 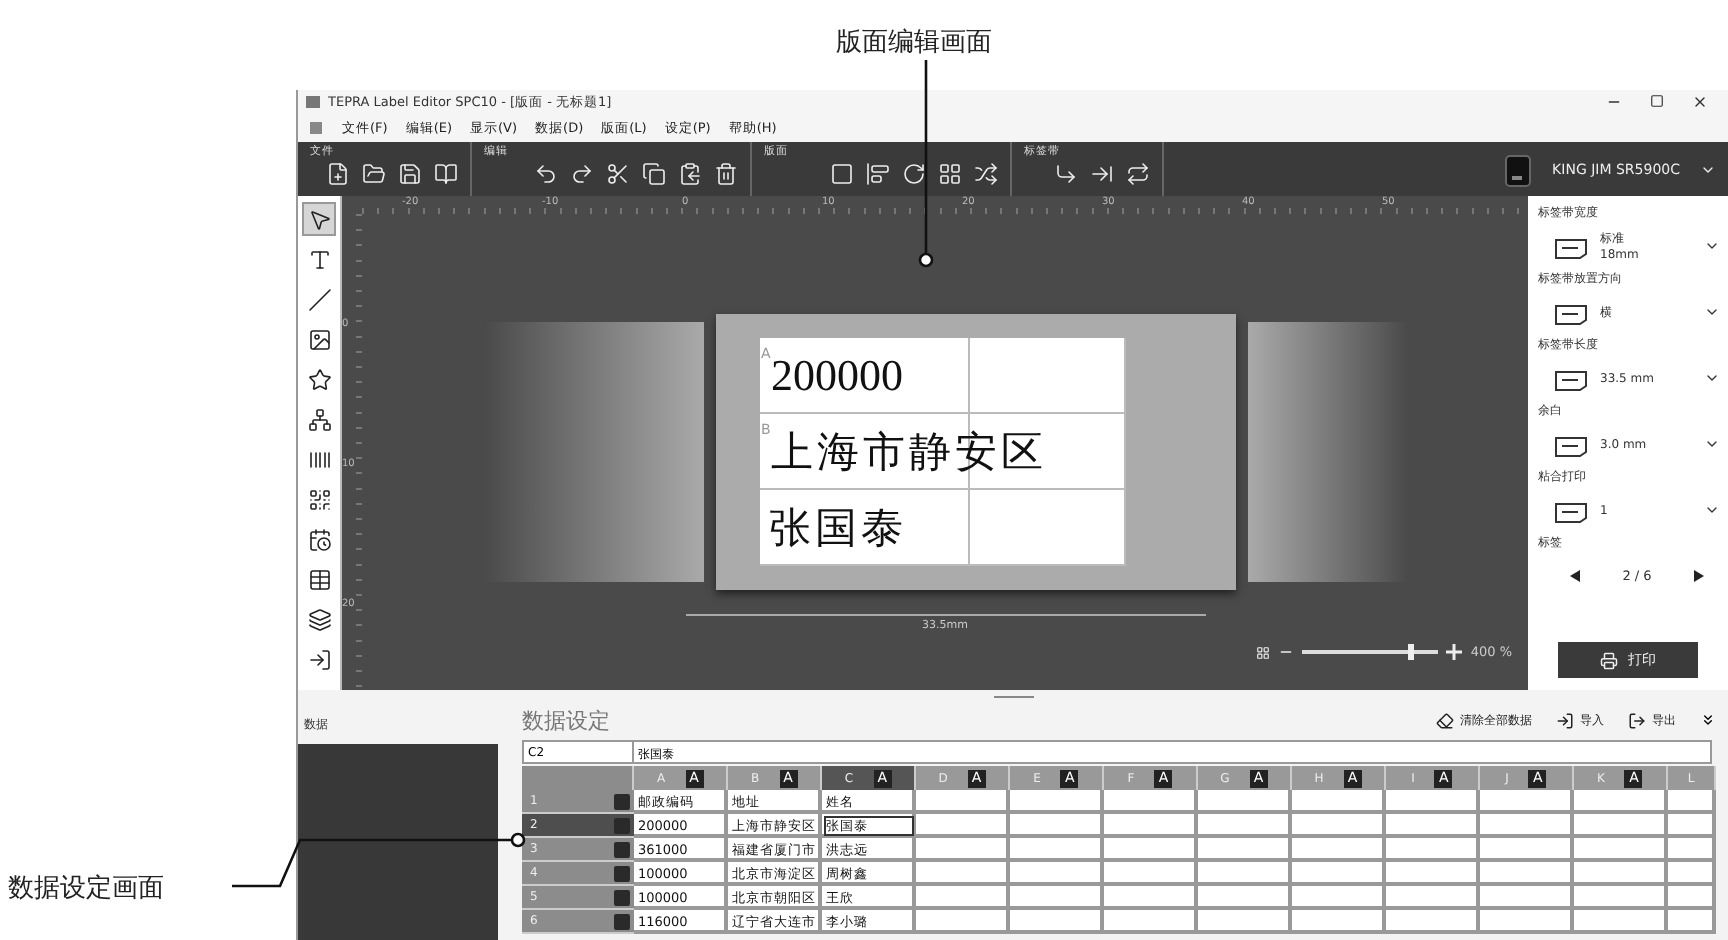 I want to click on text-tool-icon, so click(x=319, y=259).